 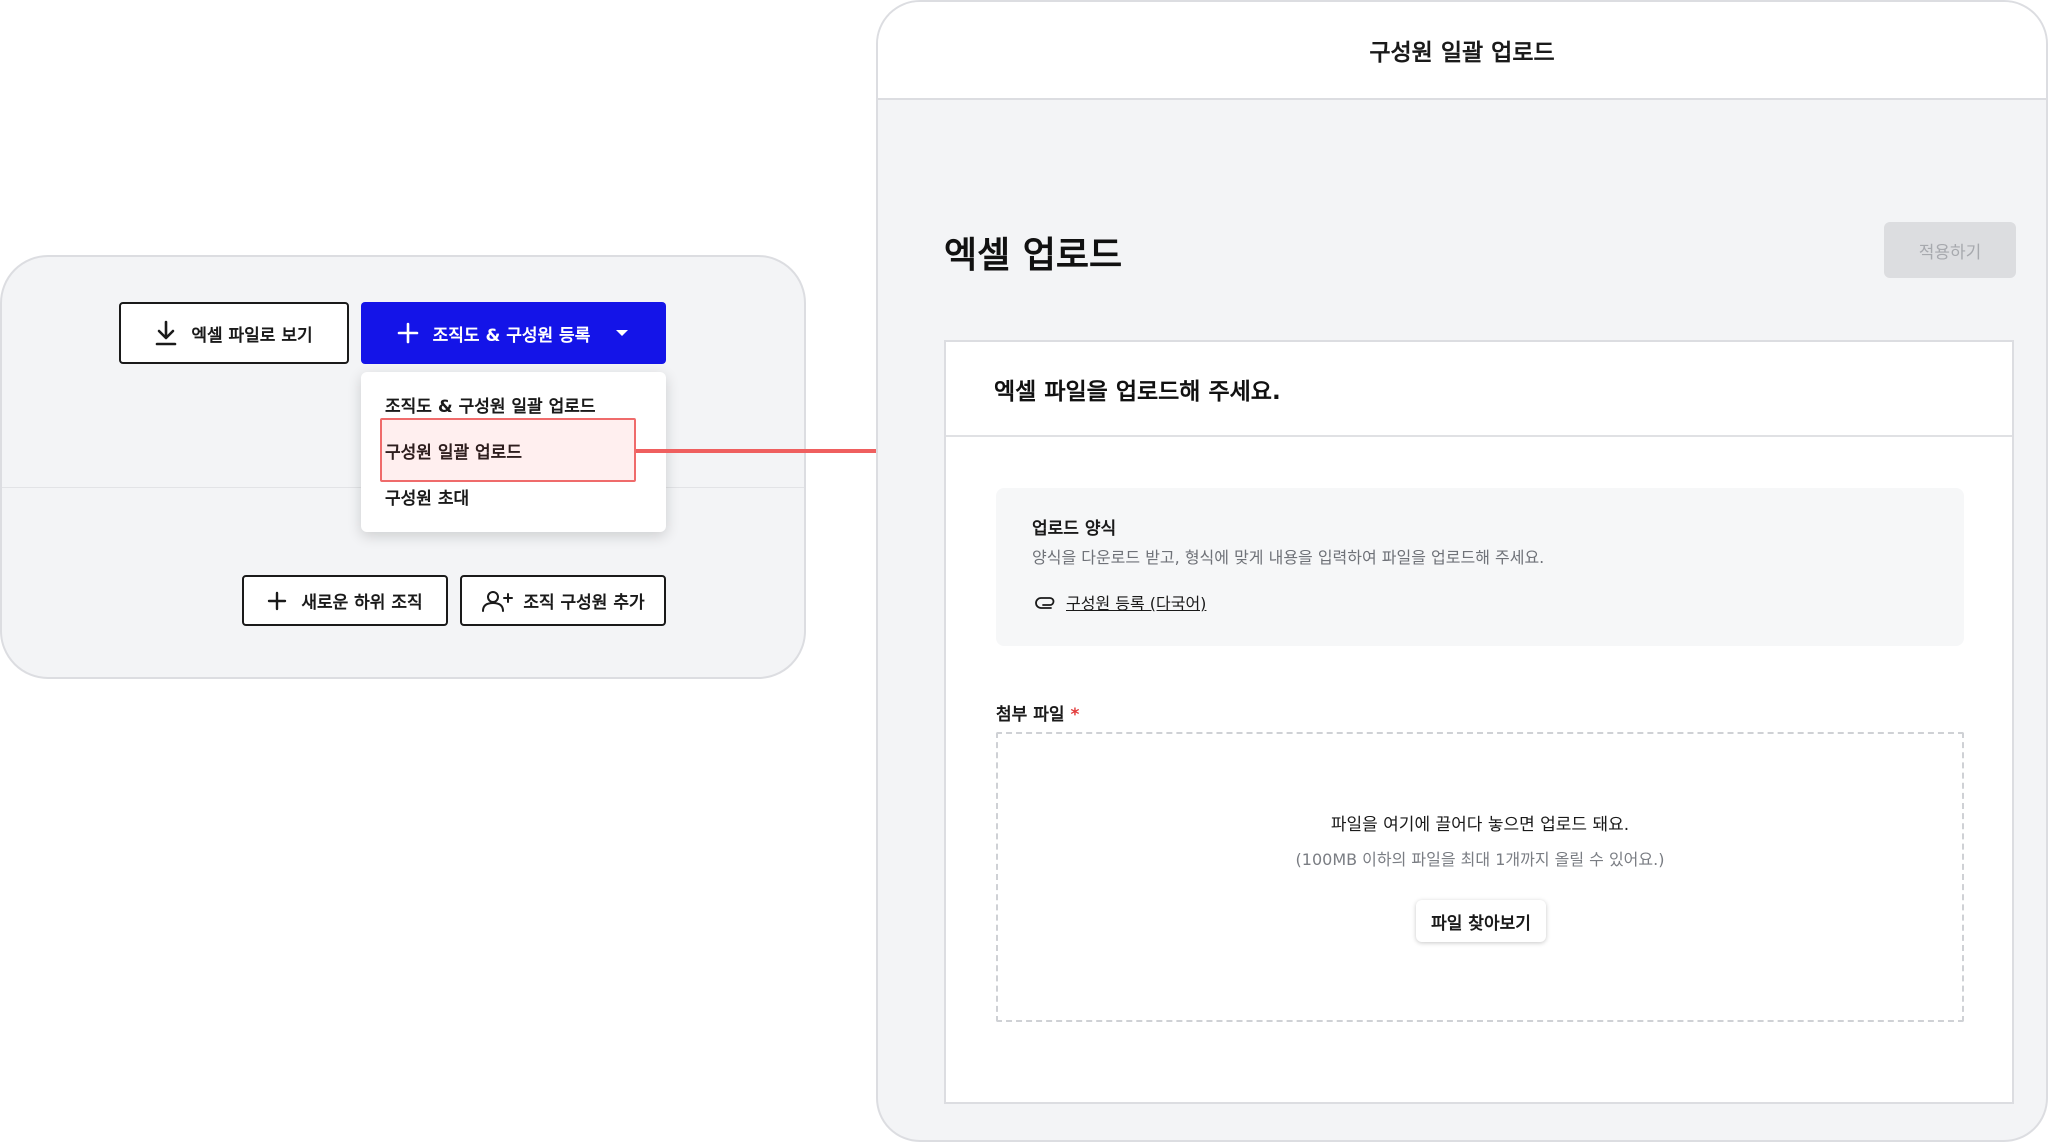 I want to click on required-mark: *, so click(x=1075, y=715).